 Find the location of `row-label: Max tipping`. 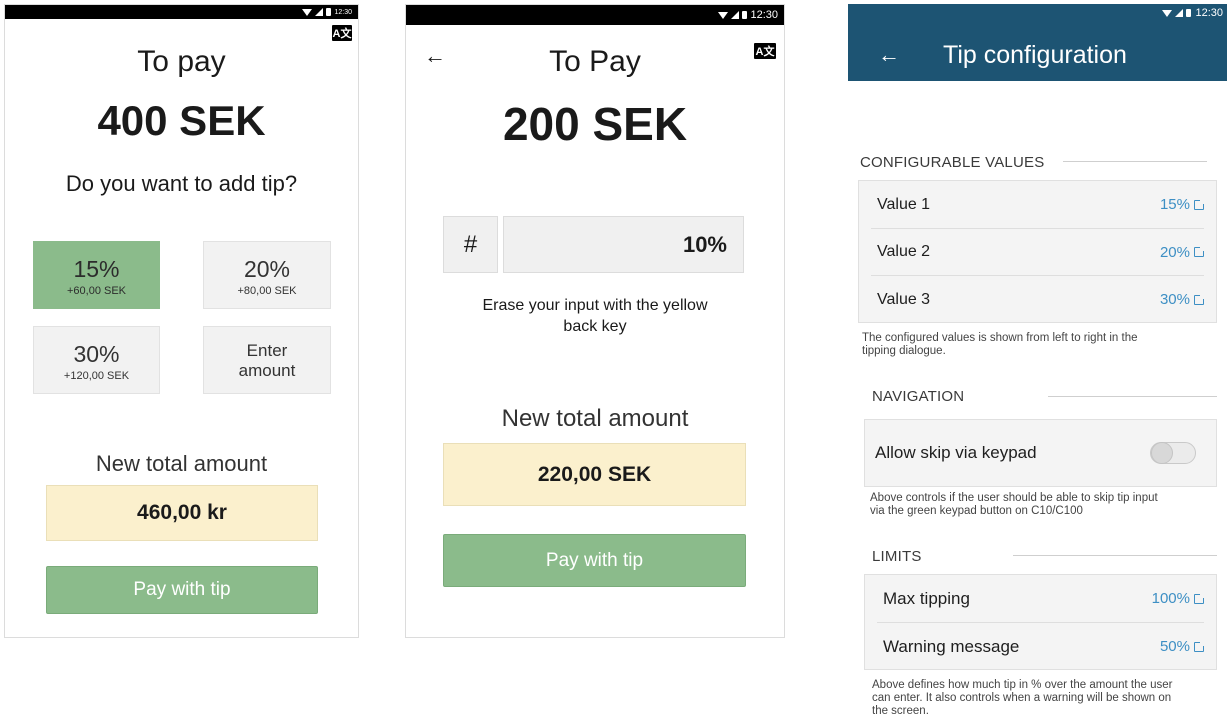

row-label: Max tipping is located at coordinates (926, 598).